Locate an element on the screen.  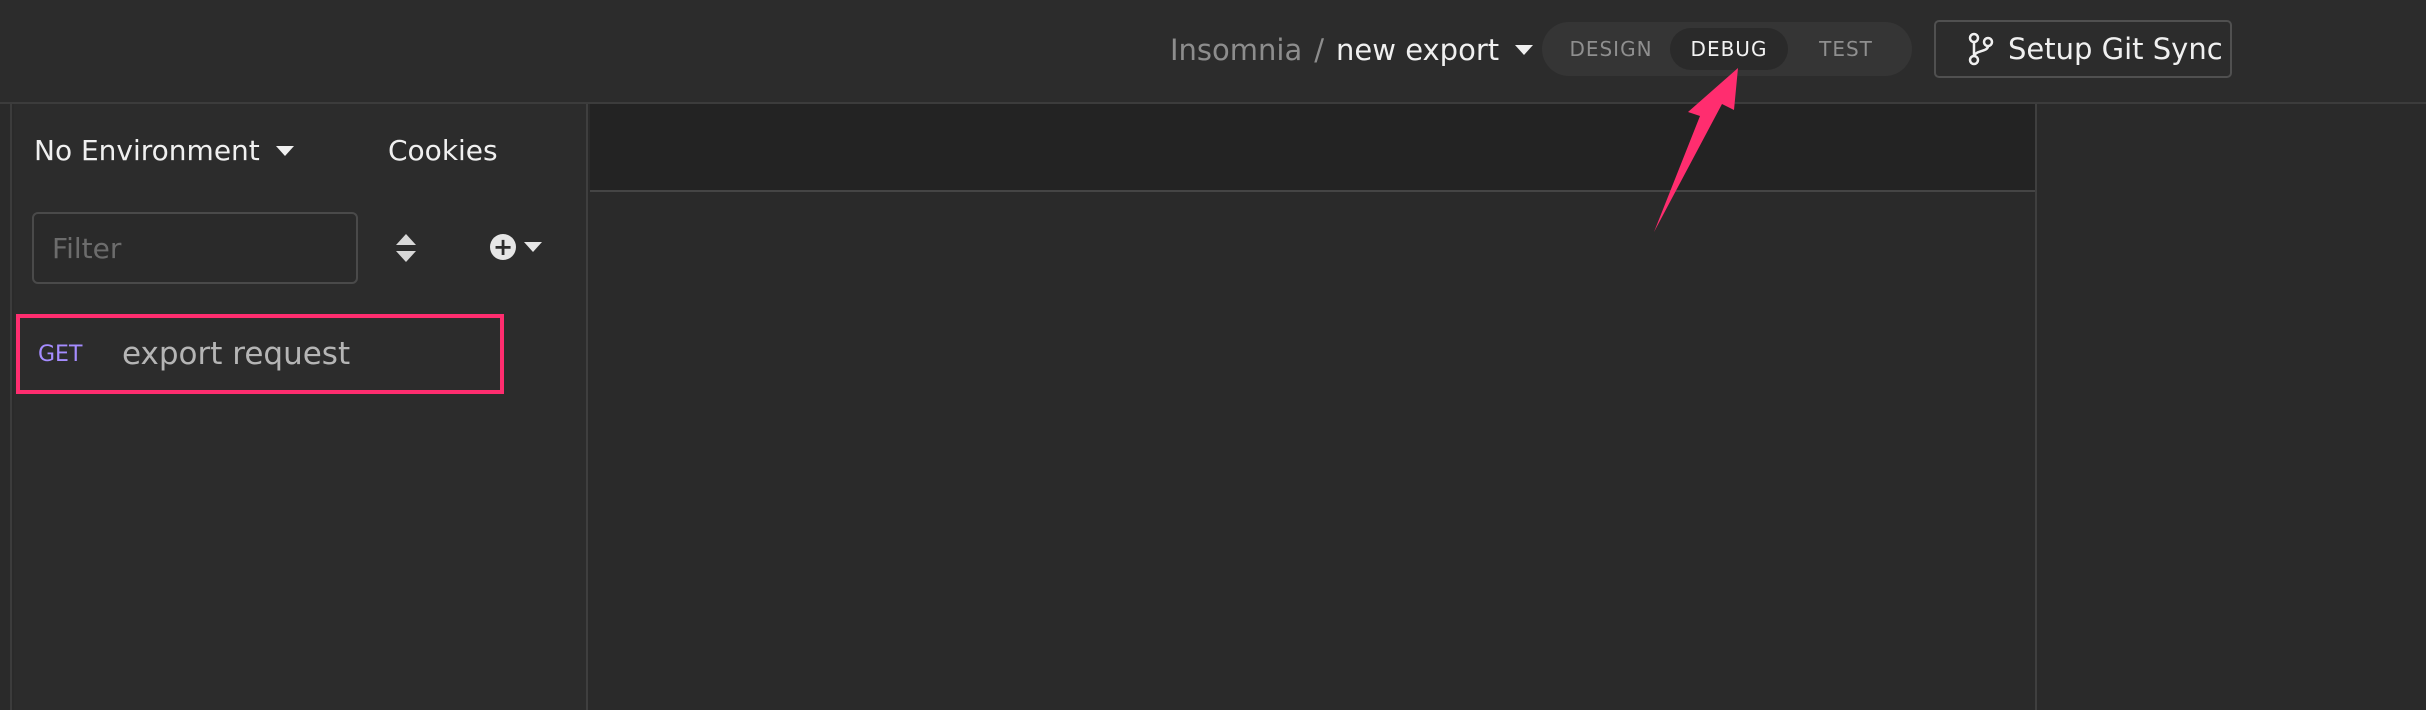
tab-test: TEST is located at coordinates (1846, 49).